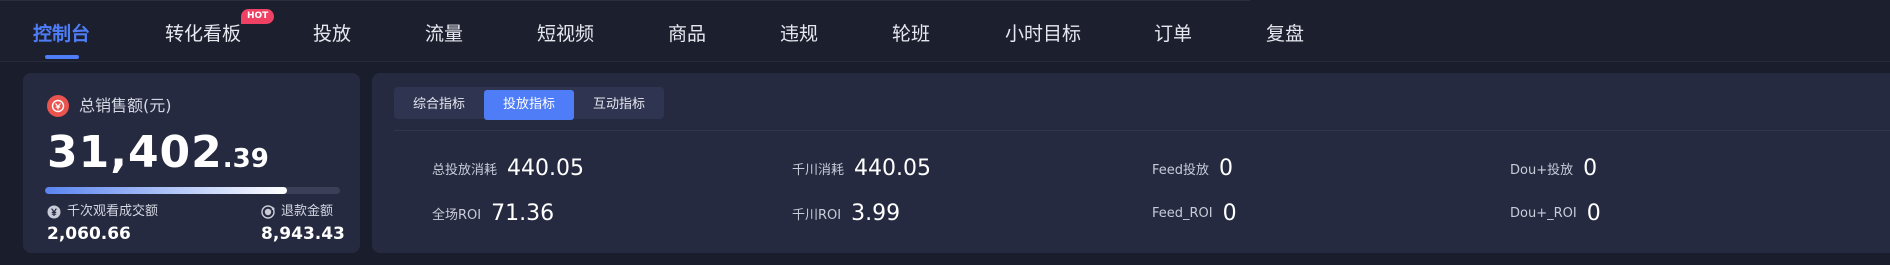  Describe the element at coordinates (58, 106) in the screenshot. I see `sales-badge-icon` at that location.